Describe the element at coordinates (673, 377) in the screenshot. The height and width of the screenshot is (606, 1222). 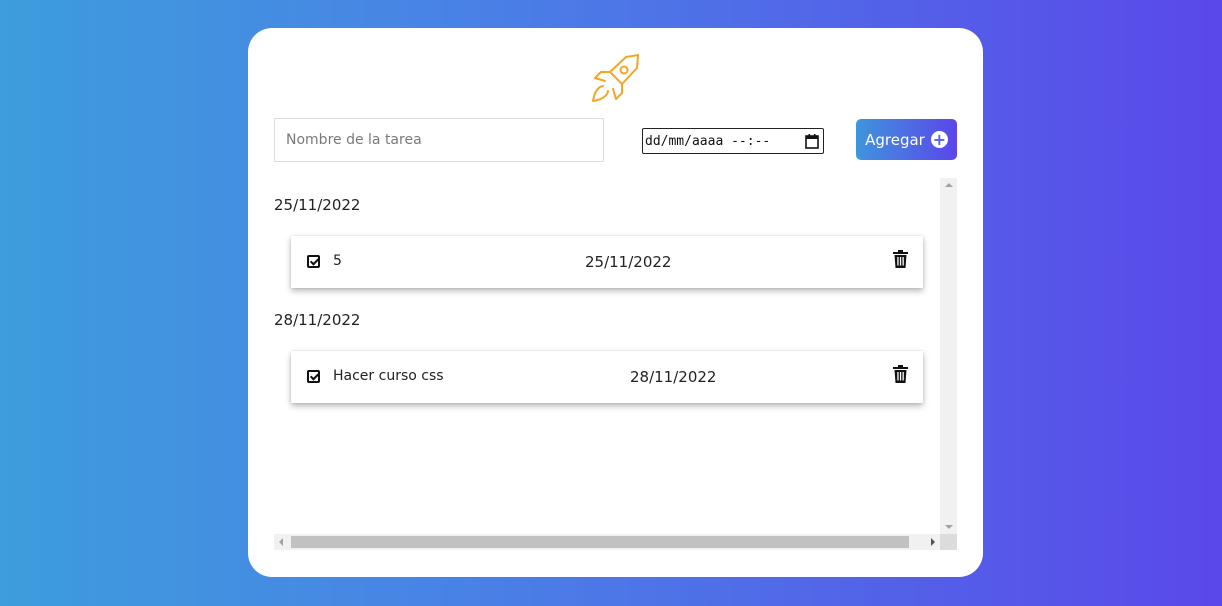
I see `task-date: 28/11/2022` at that location.